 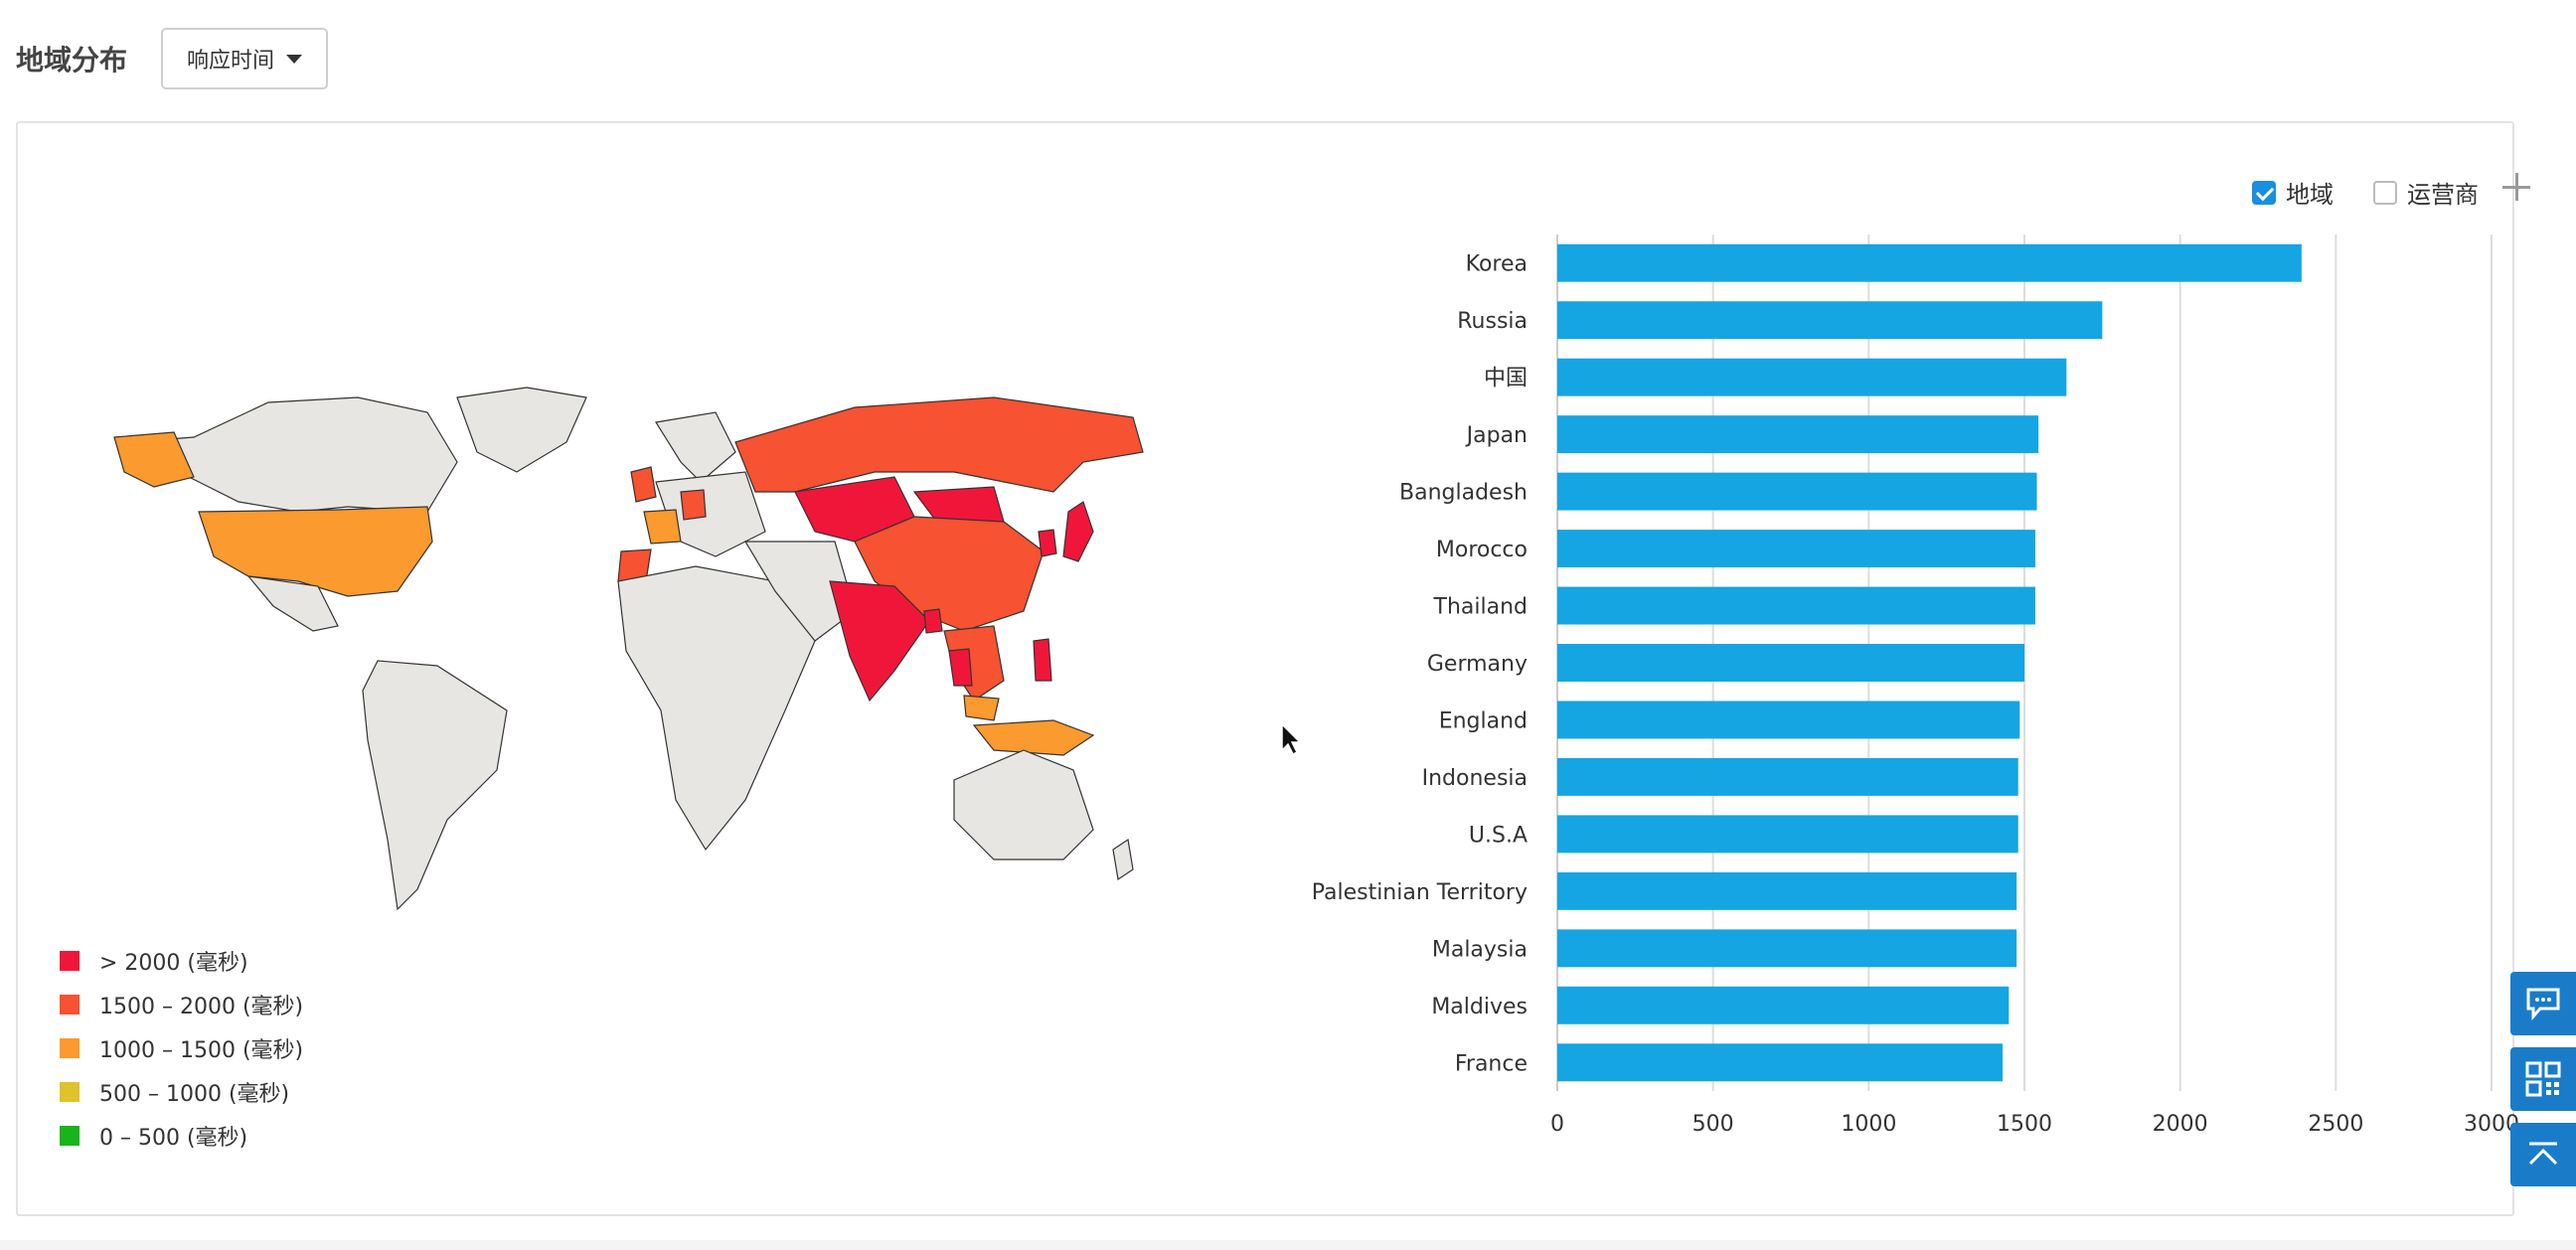 I want to click on chat-icon, so click(x=2543, y=1004).